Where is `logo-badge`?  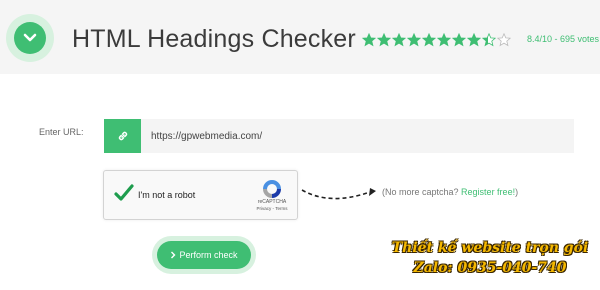 logo-badge is located at coordinates (30, 38).